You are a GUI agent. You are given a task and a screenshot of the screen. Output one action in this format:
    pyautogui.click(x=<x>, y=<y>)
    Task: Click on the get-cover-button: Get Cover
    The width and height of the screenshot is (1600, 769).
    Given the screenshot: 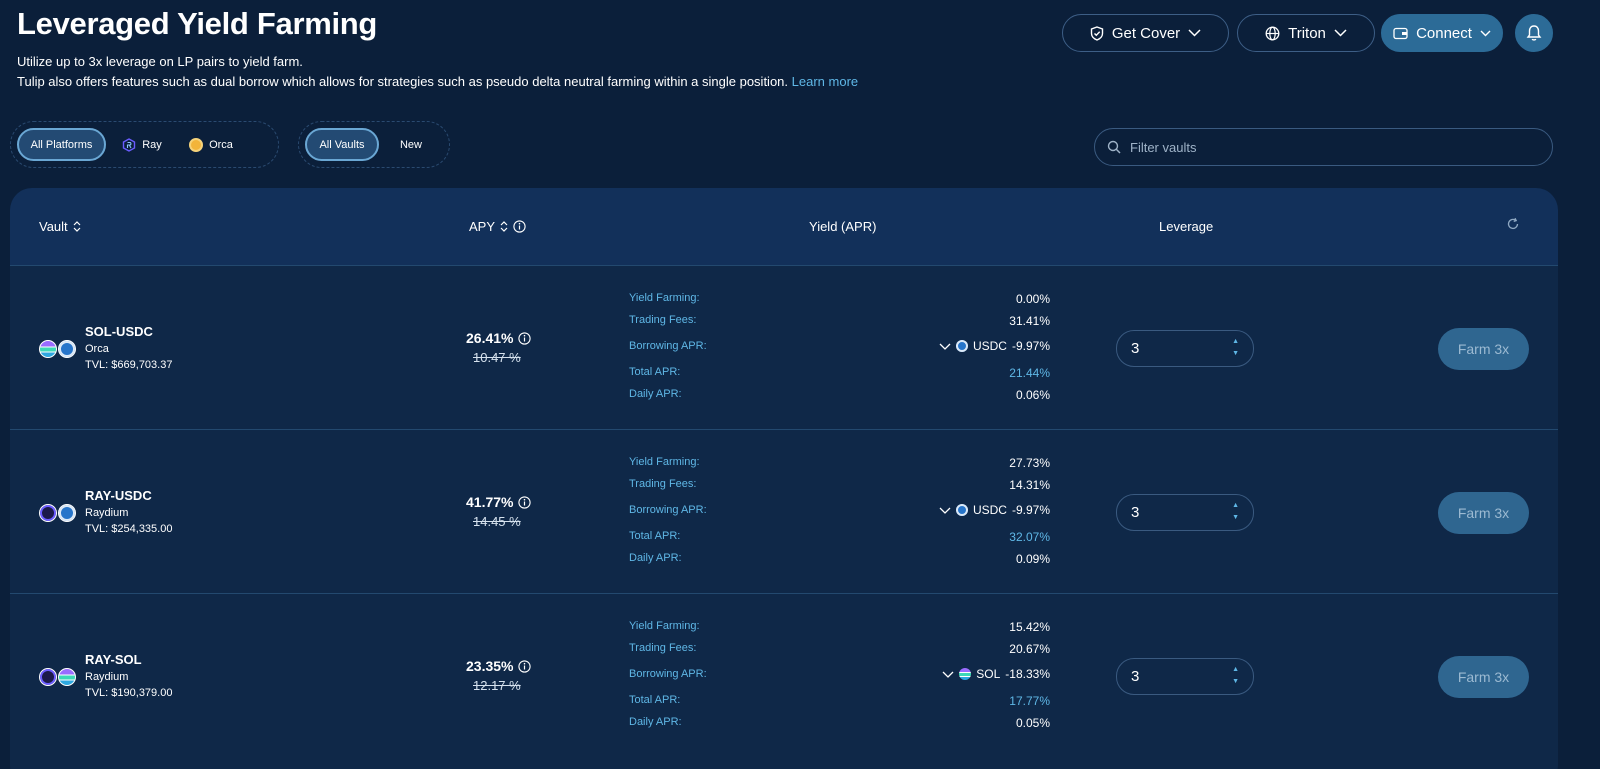 What is the action you would take?
    pyautogui.click(x=1145, y=33)
    